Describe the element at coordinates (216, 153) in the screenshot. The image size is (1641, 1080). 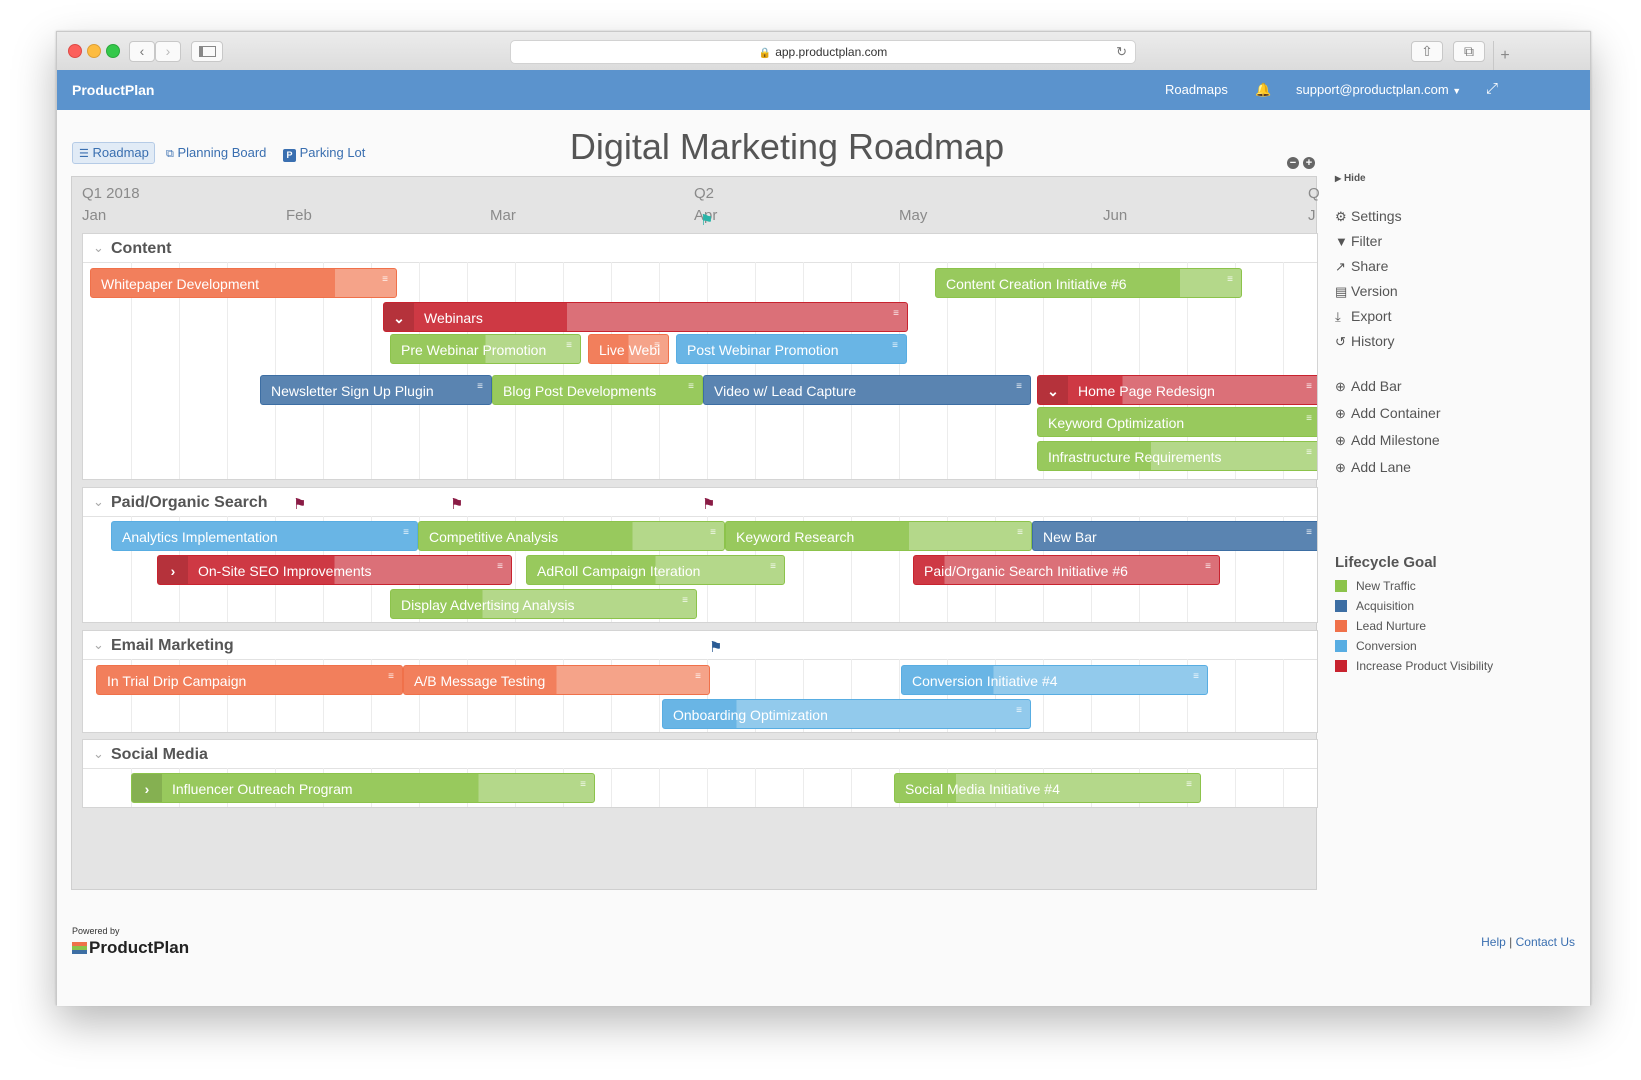
I see `tab-planning-board: ⧉ Planning Board` at that location.